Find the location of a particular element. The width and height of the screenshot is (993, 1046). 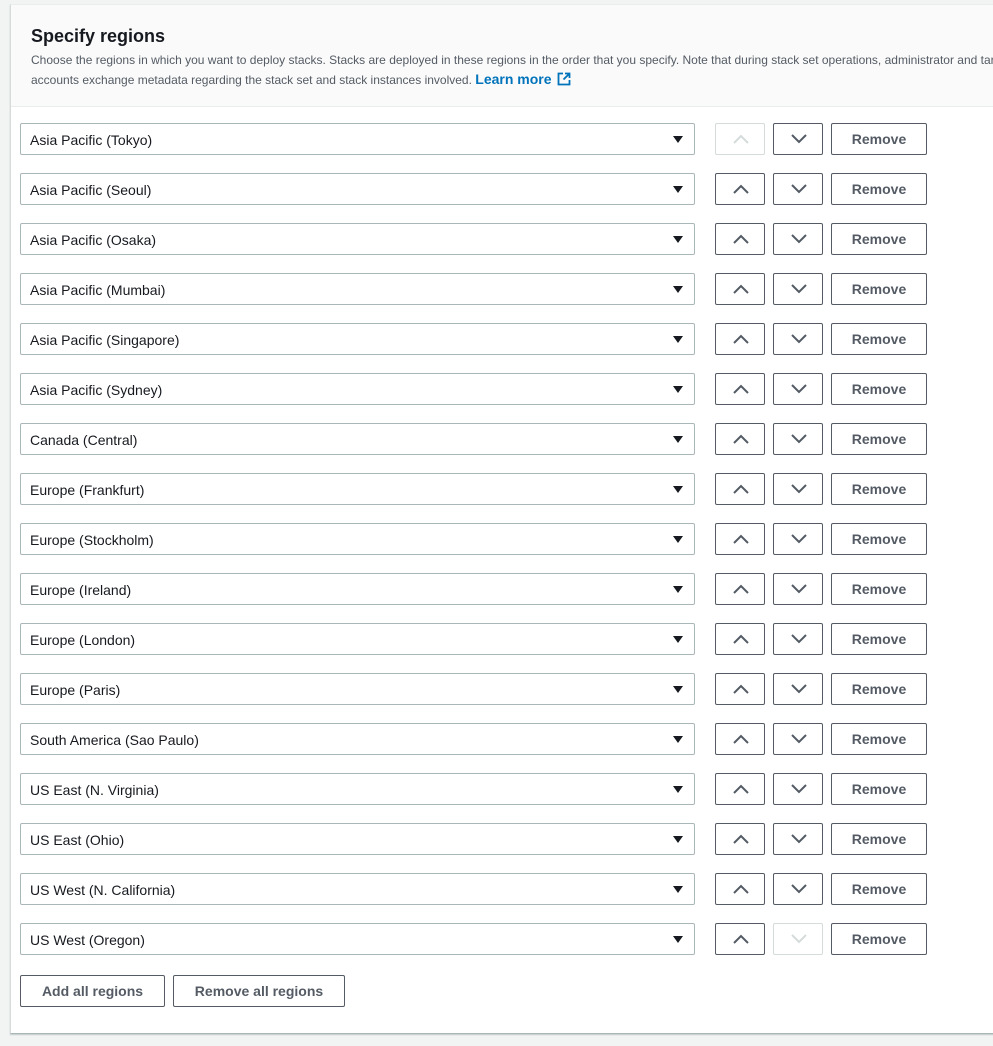

region-select-value: Asia Pacific (Tokyo) is located at coordinates (91, 140).